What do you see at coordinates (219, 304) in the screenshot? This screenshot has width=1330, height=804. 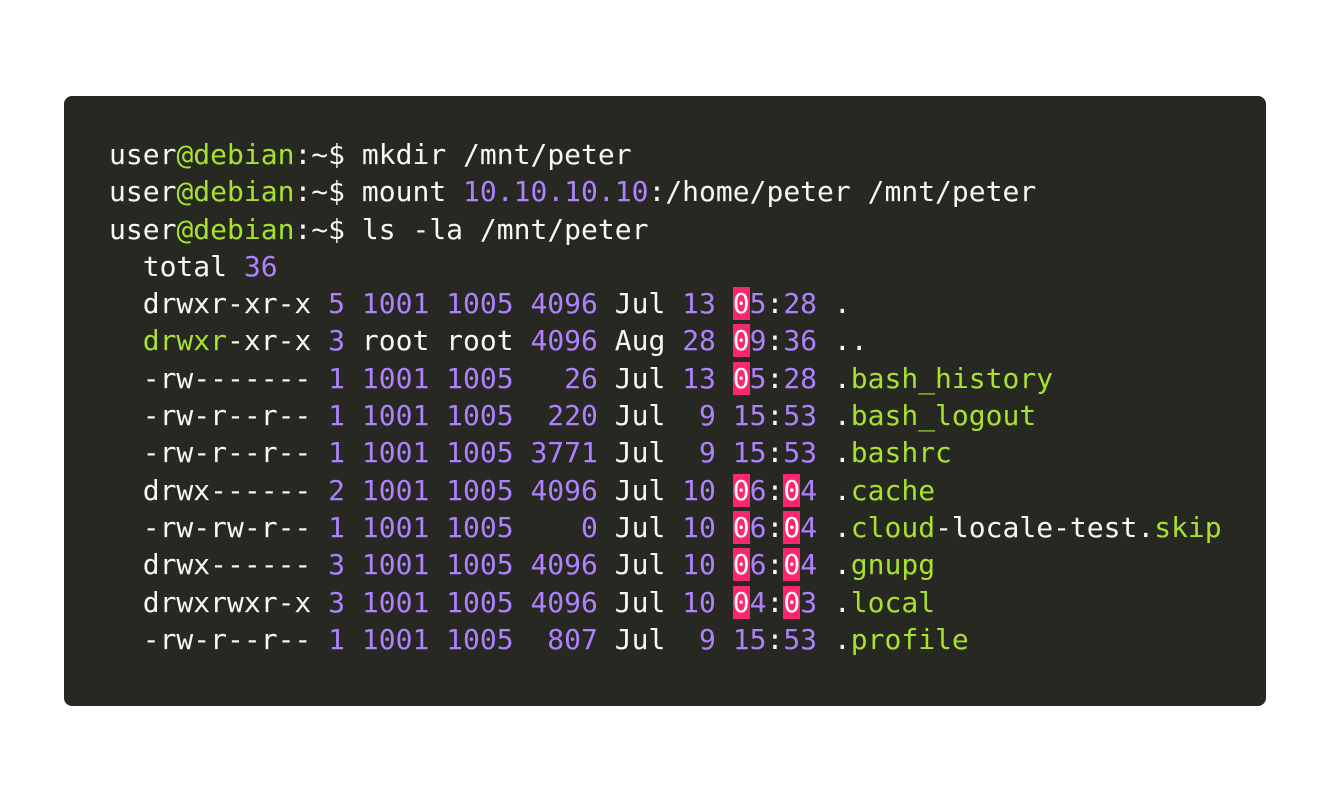 I see `text-segment: drwxr-xr-x` at bounding box center [219, 304].